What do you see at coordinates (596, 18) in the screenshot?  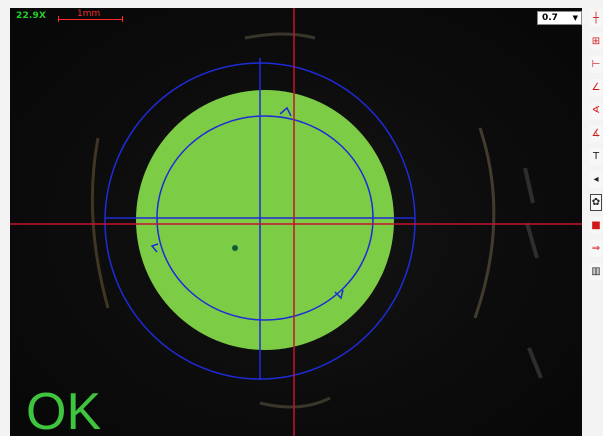 I see `crosshair-icon: ┼` at bounding box center [596, 18].